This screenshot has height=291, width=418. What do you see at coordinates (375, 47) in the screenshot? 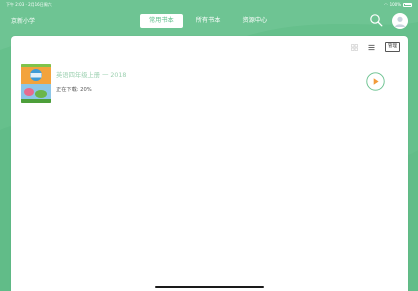
I see `view-toolbar: 管理` at bounding box center [375, 47].